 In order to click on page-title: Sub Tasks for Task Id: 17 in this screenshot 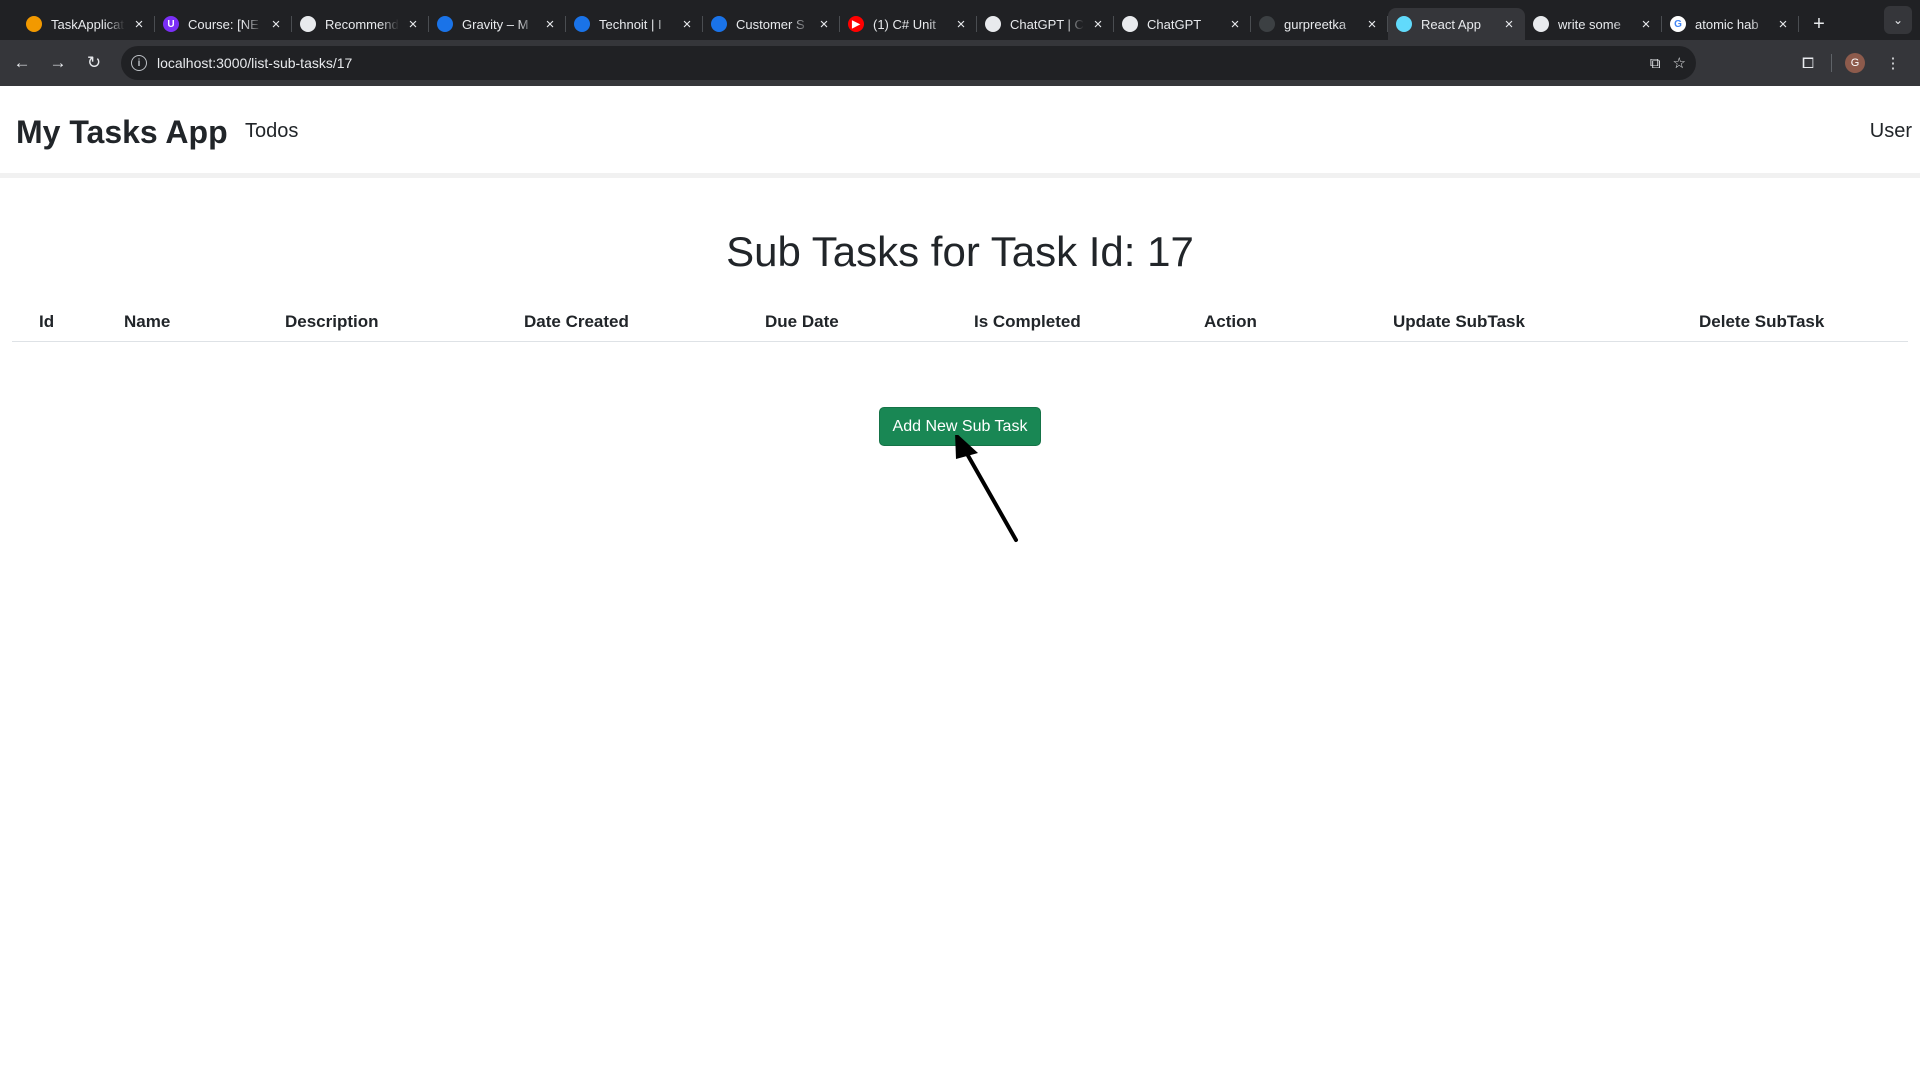, I will do `click(960, 251)`.